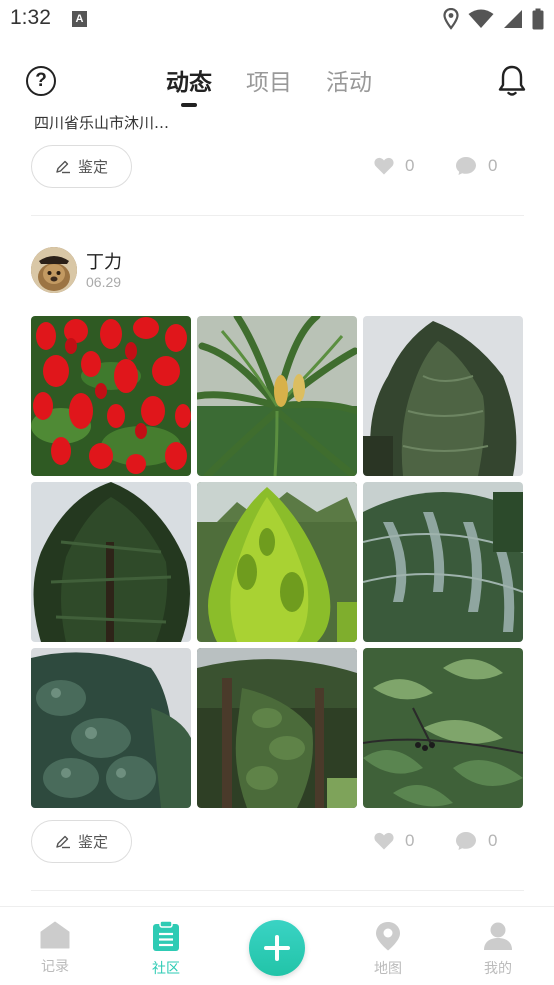 The height and width of the screenshot is (985, 554). I want to click on avatar-image, so click(54, 270).